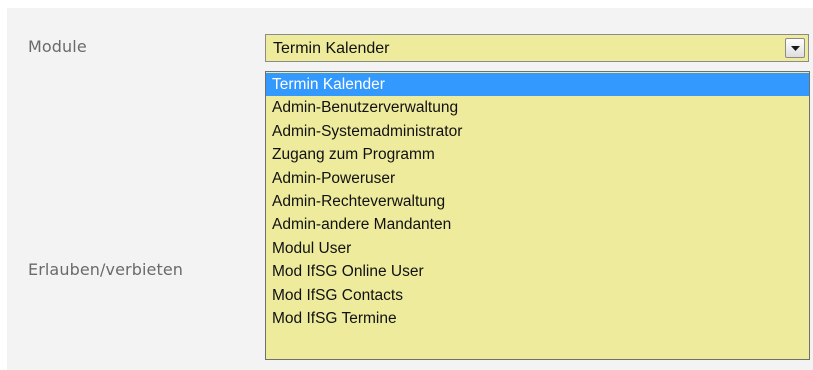  Describe the element at coordinates (106, 269) in the screenshot. I see `allow-deny-label: Erlauben/verbieten` at that location.